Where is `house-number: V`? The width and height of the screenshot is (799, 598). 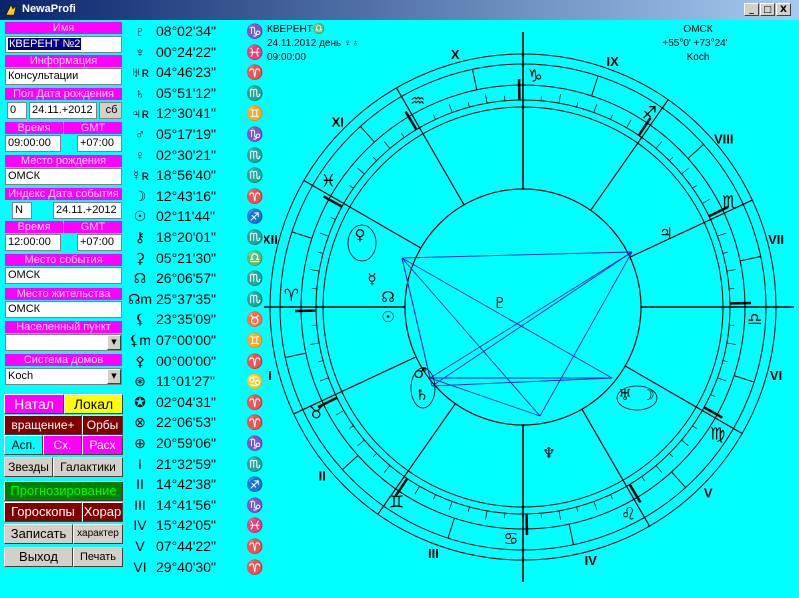 house-number: V is located at coordinates (708, 492).